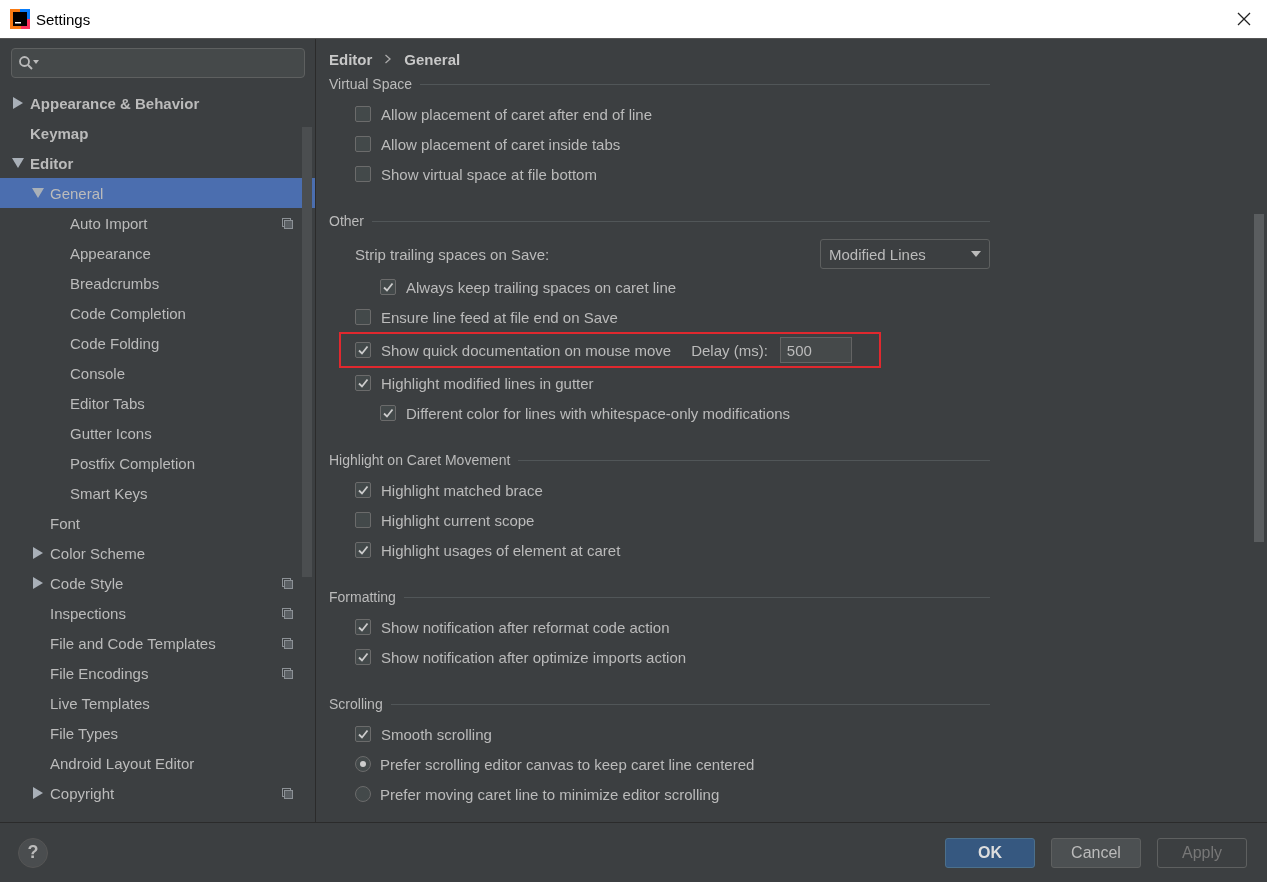 This screenshot has height=882, width=1267. What do you see at coordinates (541, 287) in the screenshot?
I see `checkbox-label: Always keep trailing spaces on caret line` at bounding box center [541, 287].